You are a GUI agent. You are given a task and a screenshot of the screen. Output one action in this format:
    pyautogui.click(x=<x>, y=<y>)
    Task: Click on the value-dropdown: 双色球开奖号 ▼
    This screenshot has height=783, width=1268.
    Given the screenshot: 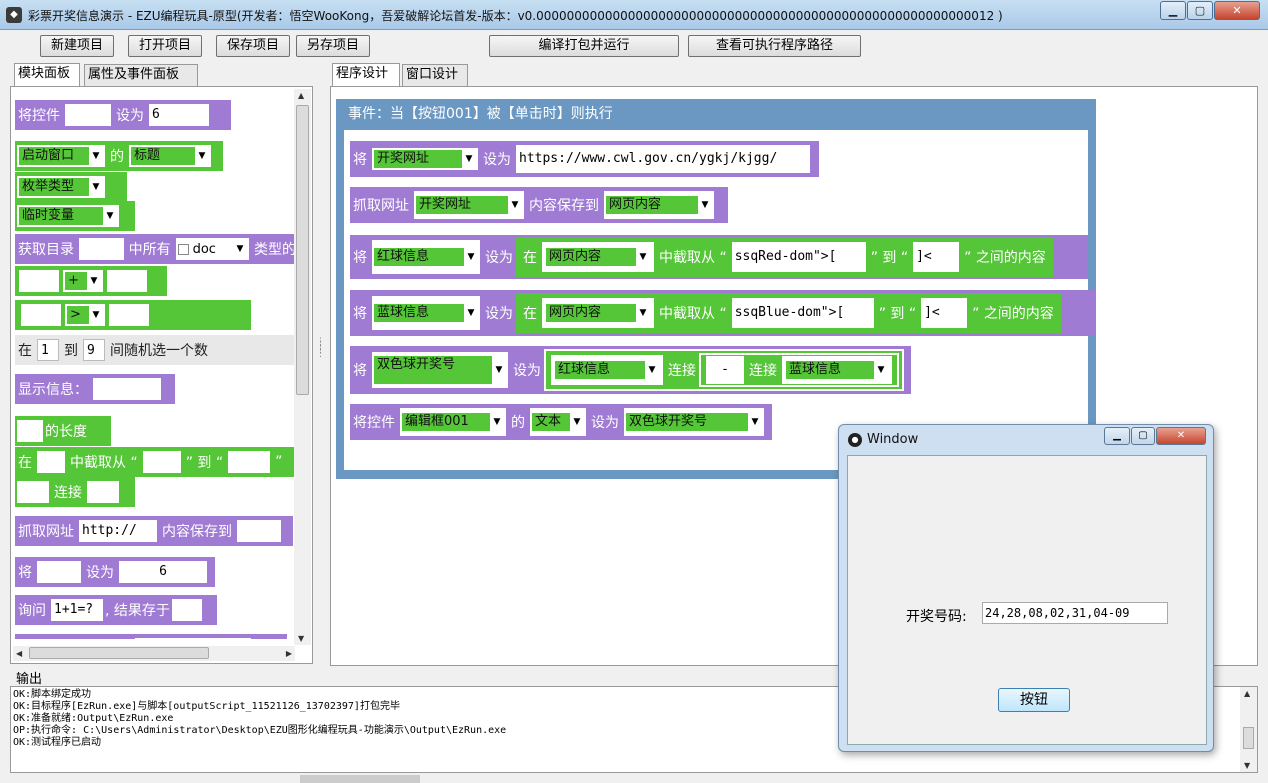 What is the action you would take?
    pyautogui.click(x=694, y=422)
    